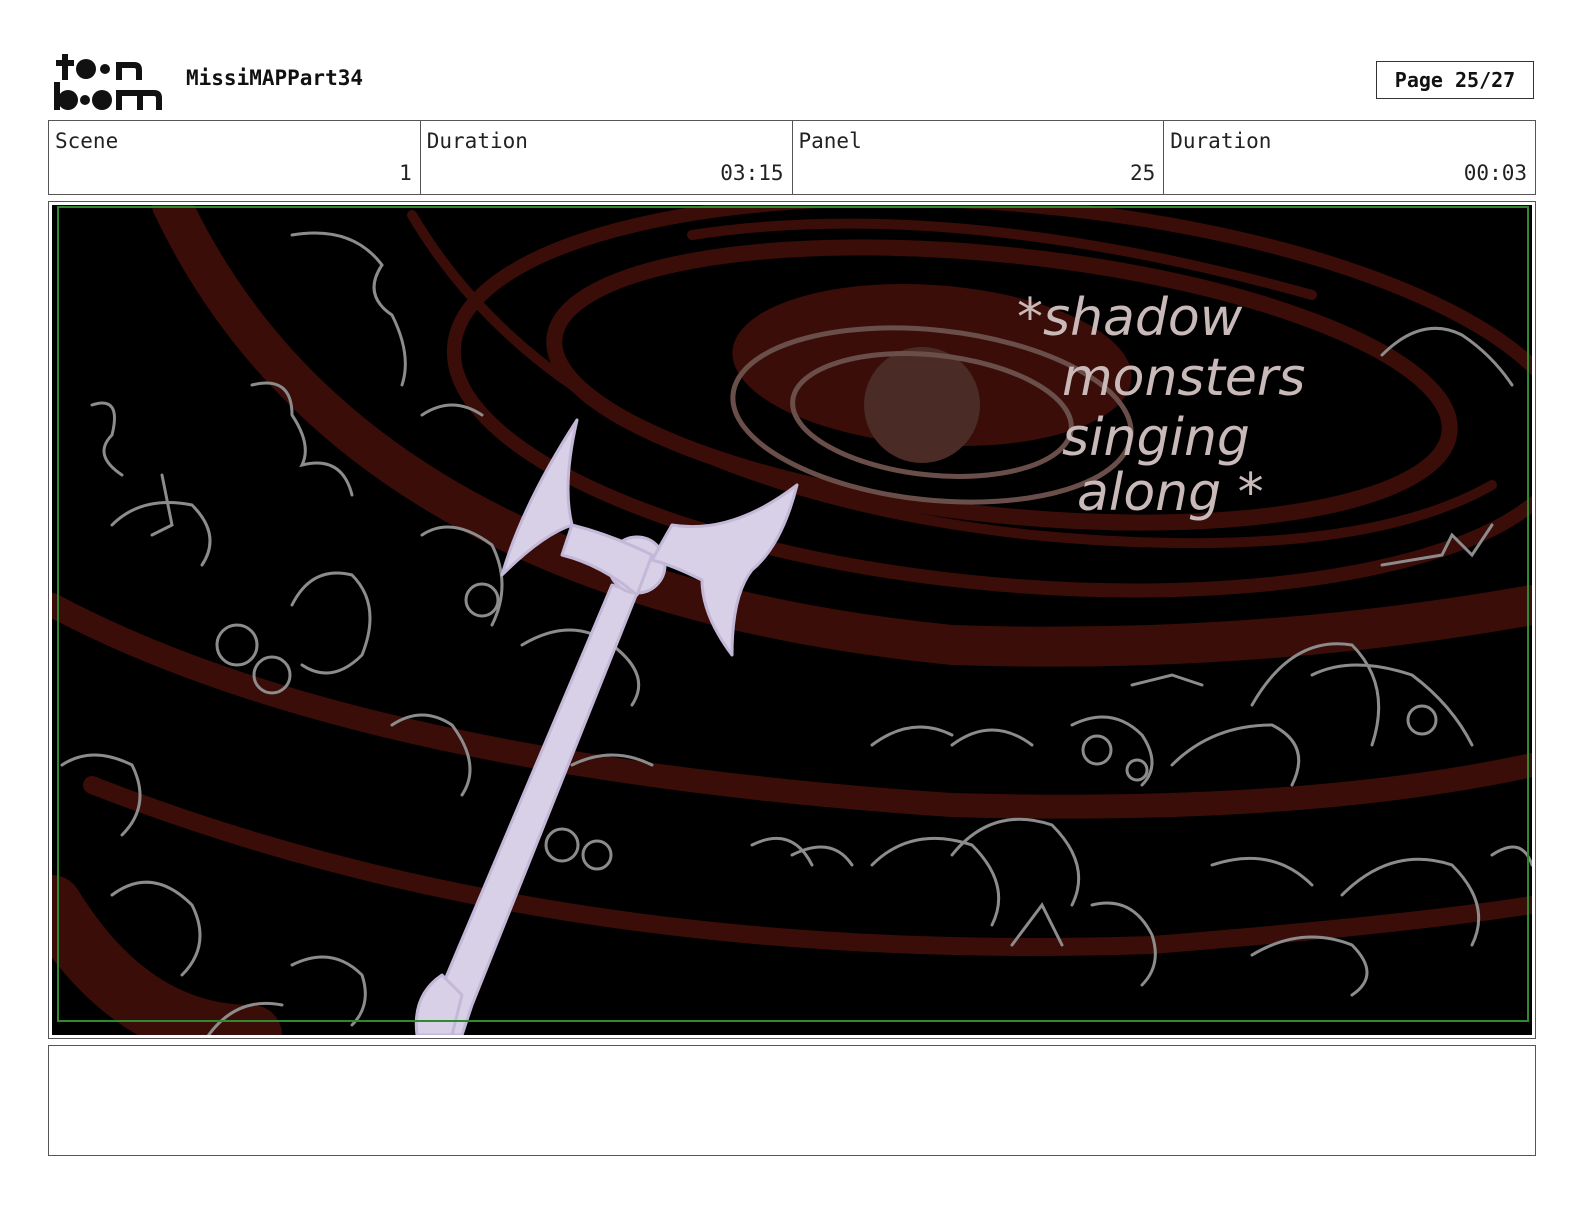 This screenshot has height=1224, width=1584. Describe the element at coordinates (87, 141) in the screenshot. I see `scene-label: Scene` at that location.